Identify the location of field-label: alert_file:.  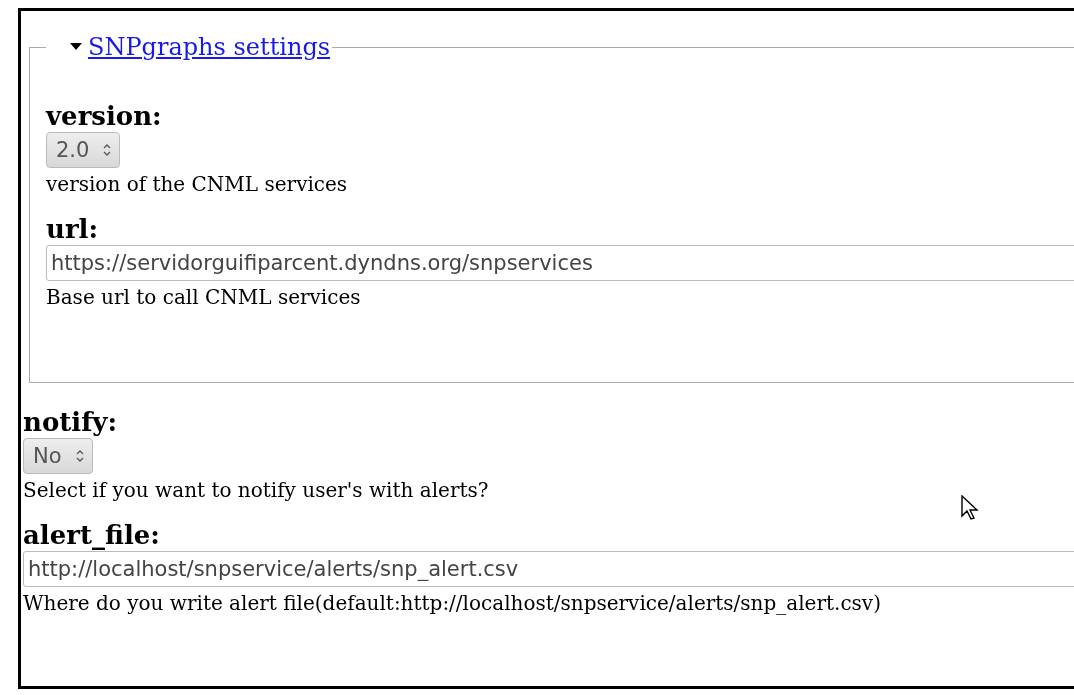
(92, 535).